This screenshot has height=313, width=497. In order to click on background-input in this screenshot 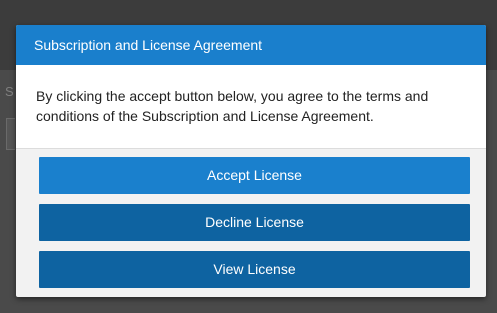, I will do `click(10, 134)`.